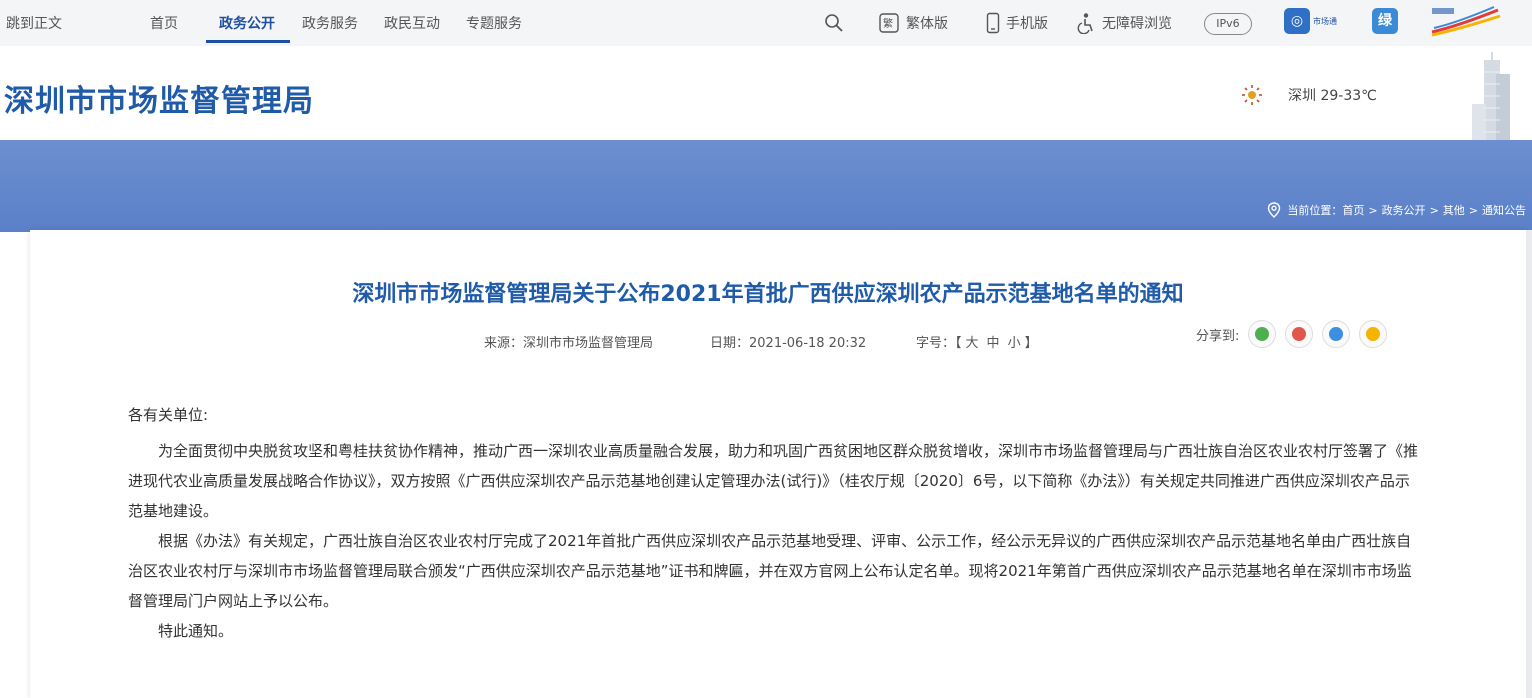  I want to click on search-button, so click(837, 23).